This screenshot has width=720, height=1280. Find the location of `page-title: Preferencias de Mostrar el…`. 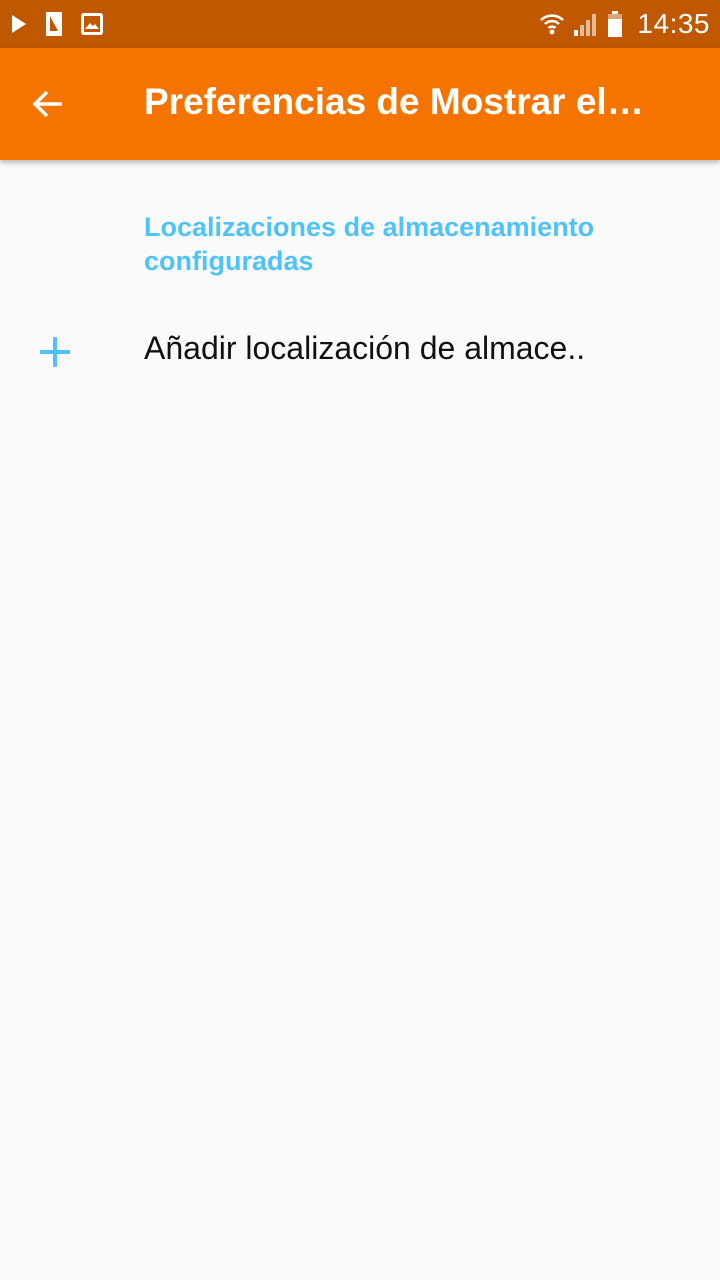

page-title: Preferencias de Mostrar el… is located at coordinates (394, 101).